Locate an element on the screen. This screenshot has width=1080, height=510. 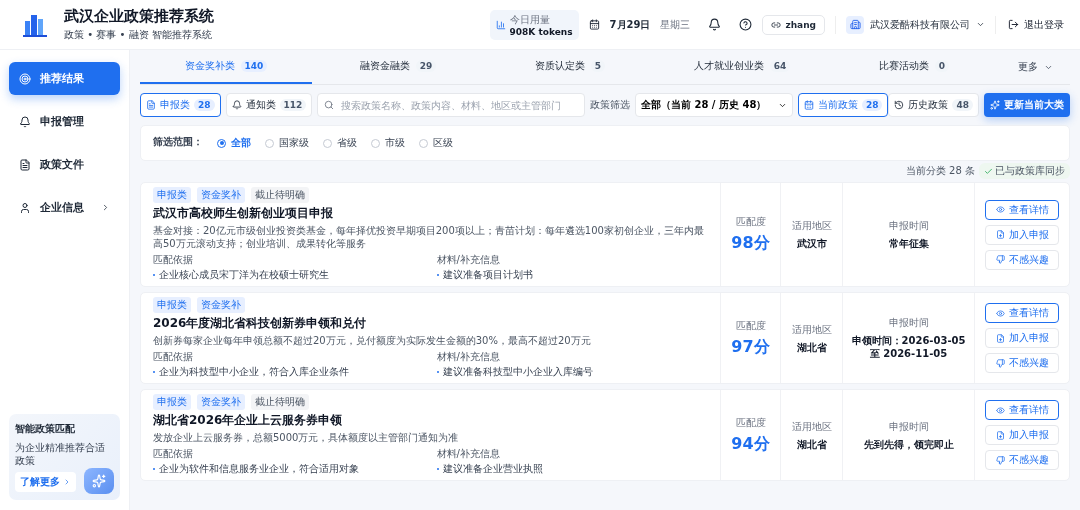
search-field: 搜索政策名称、政策内容、材料、地区或主管部门 is located at coordinates (451, 105).